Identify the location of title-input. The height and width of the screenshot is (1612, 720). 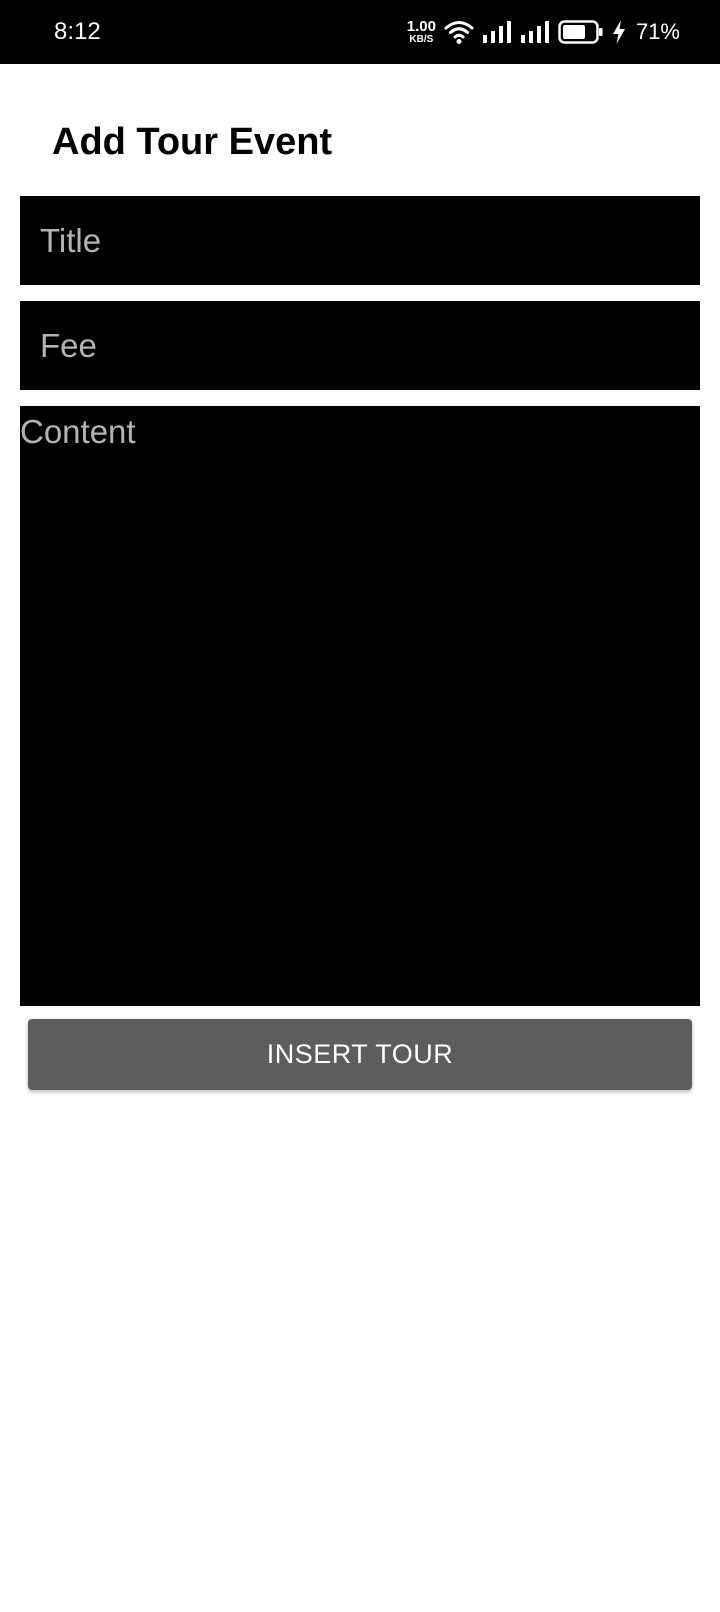
(360, 240).